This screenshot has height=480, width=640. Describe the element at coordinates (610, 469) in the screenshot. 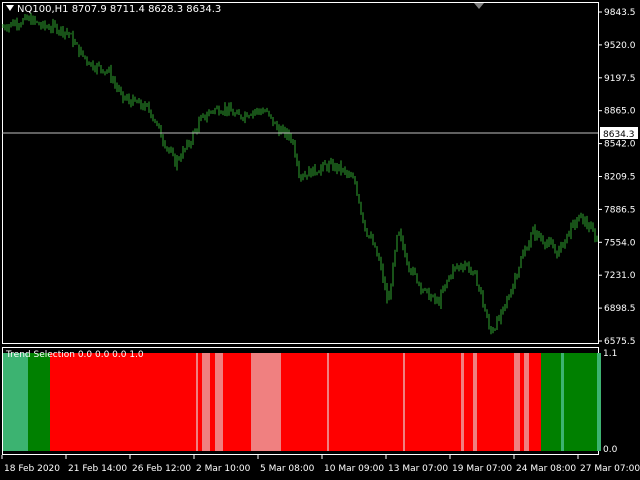

I see `time-tick-label: 27 Mar 07:00` at that location.